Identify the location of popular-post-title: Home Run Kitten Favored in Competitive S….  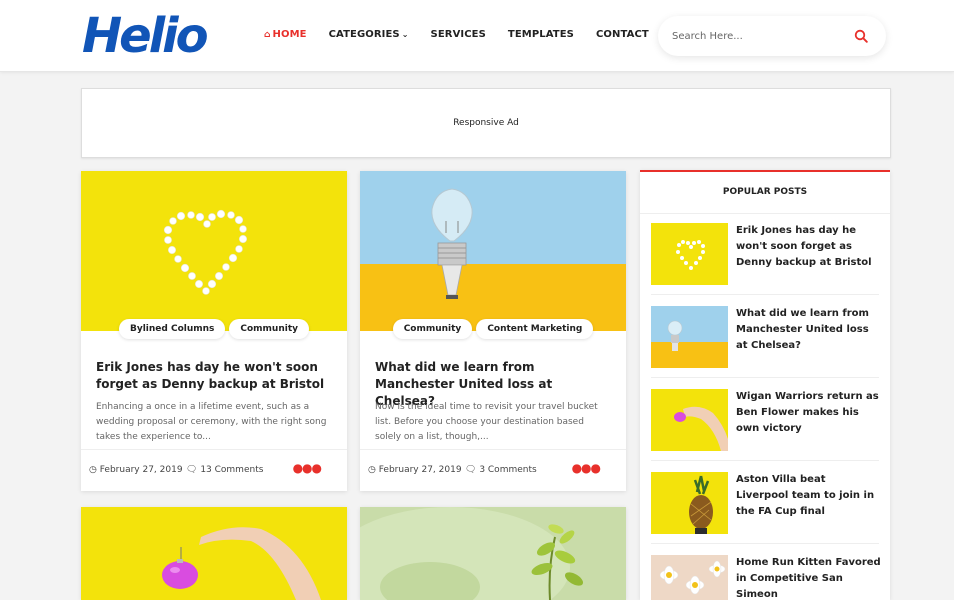
(808, 577).